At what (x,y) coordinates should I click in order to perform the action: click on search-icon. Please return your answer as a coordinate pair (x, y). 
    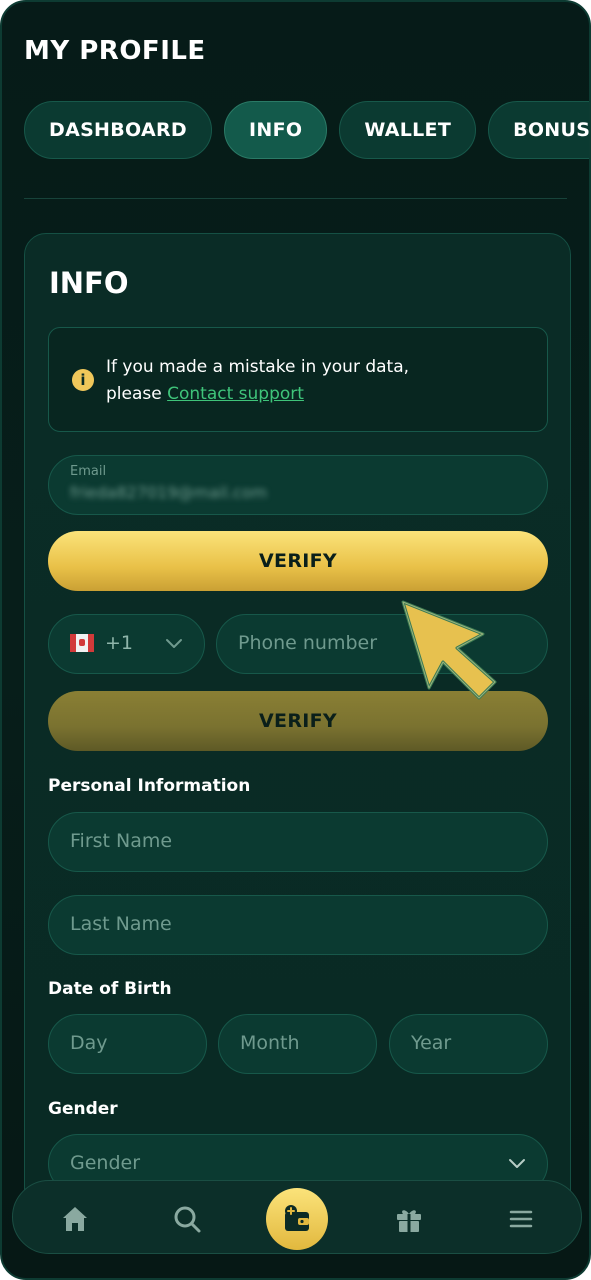
    Looking at the image, I should click on (187, 1219).